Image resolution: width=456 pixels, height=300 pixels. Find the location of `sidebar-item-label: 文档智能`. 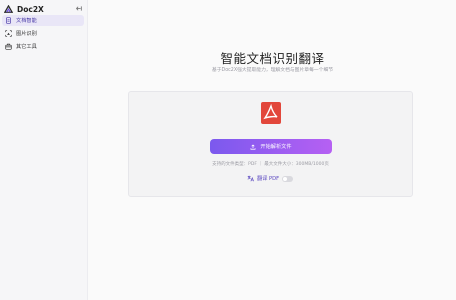

sidebar-item-label: 文档智能 is located at coordinates (26, 21).